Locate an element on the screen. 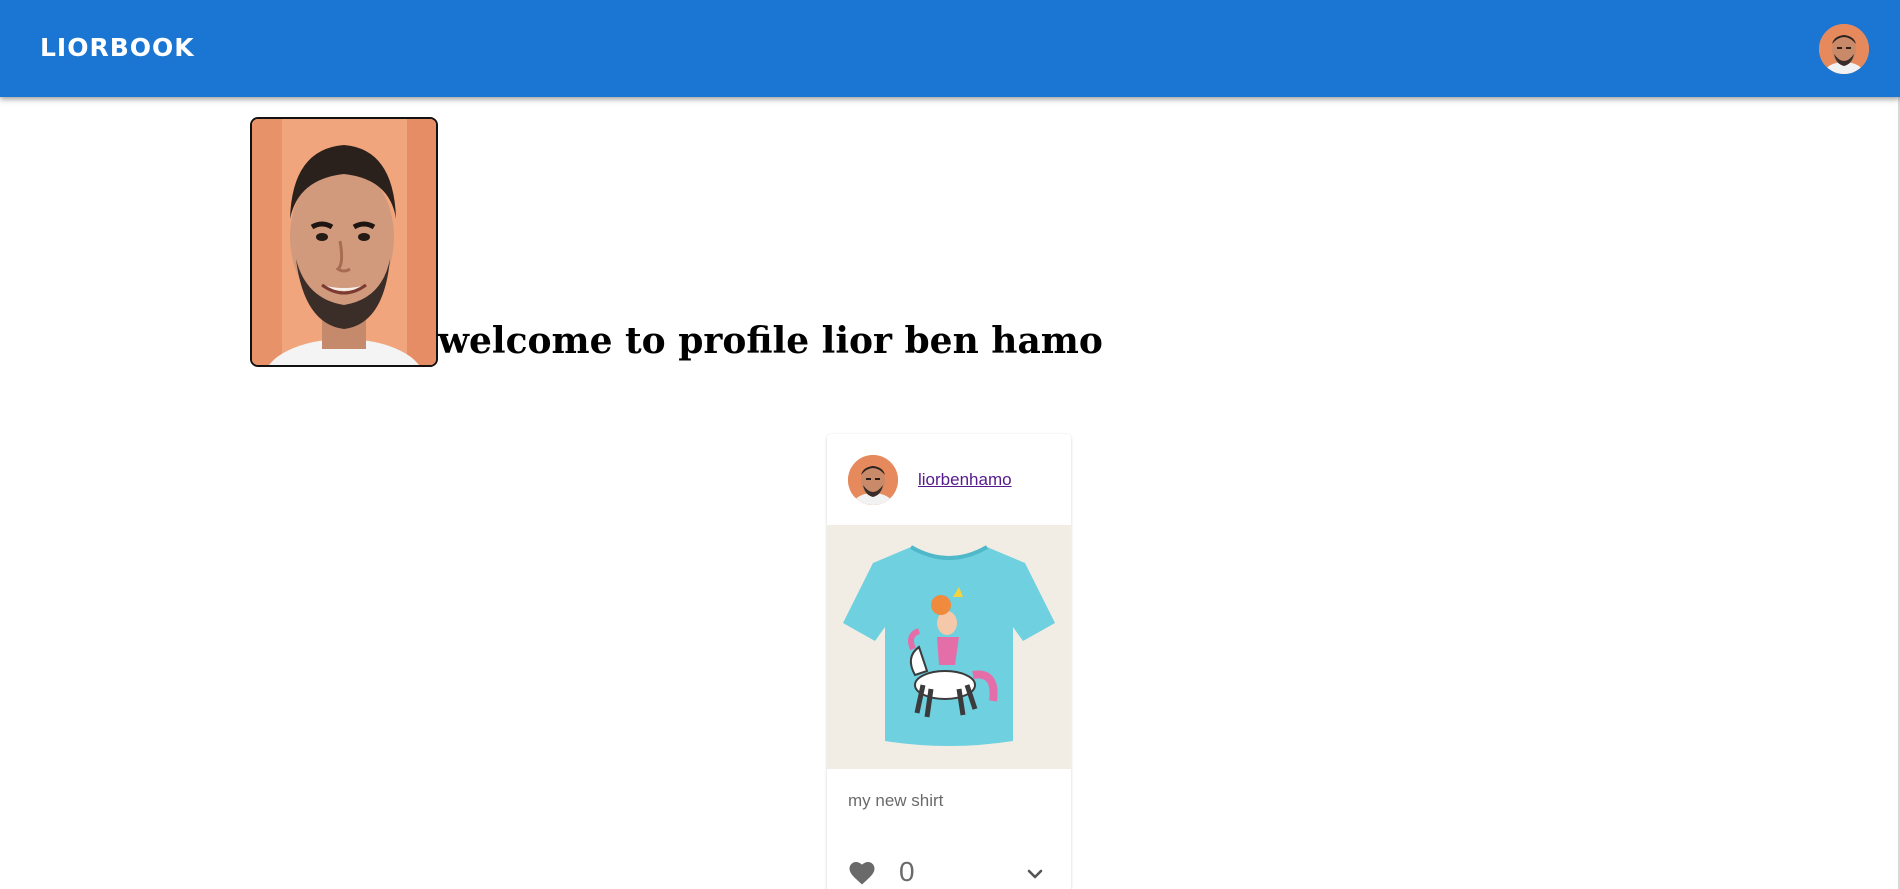 This screenshot has width=1900, height=889. post-card: liorbenhamo my new shirt 0 is located at coordinates (949, 661).